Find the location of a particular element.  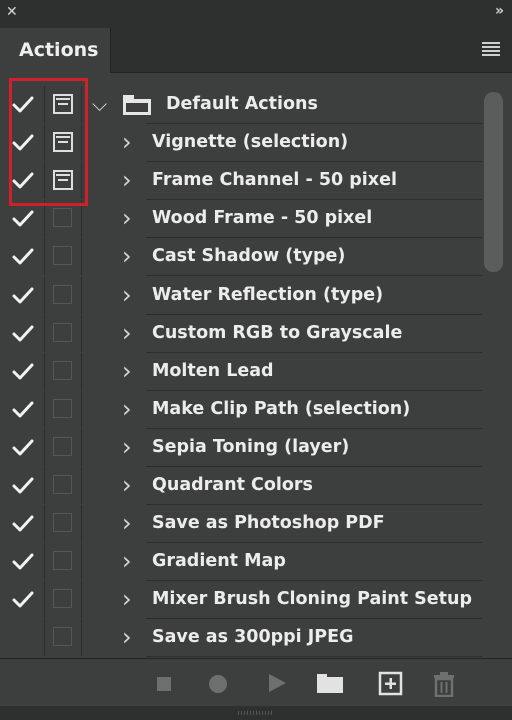

action-label: Sepia Toning (layer) is located at coordinates (251, 447).